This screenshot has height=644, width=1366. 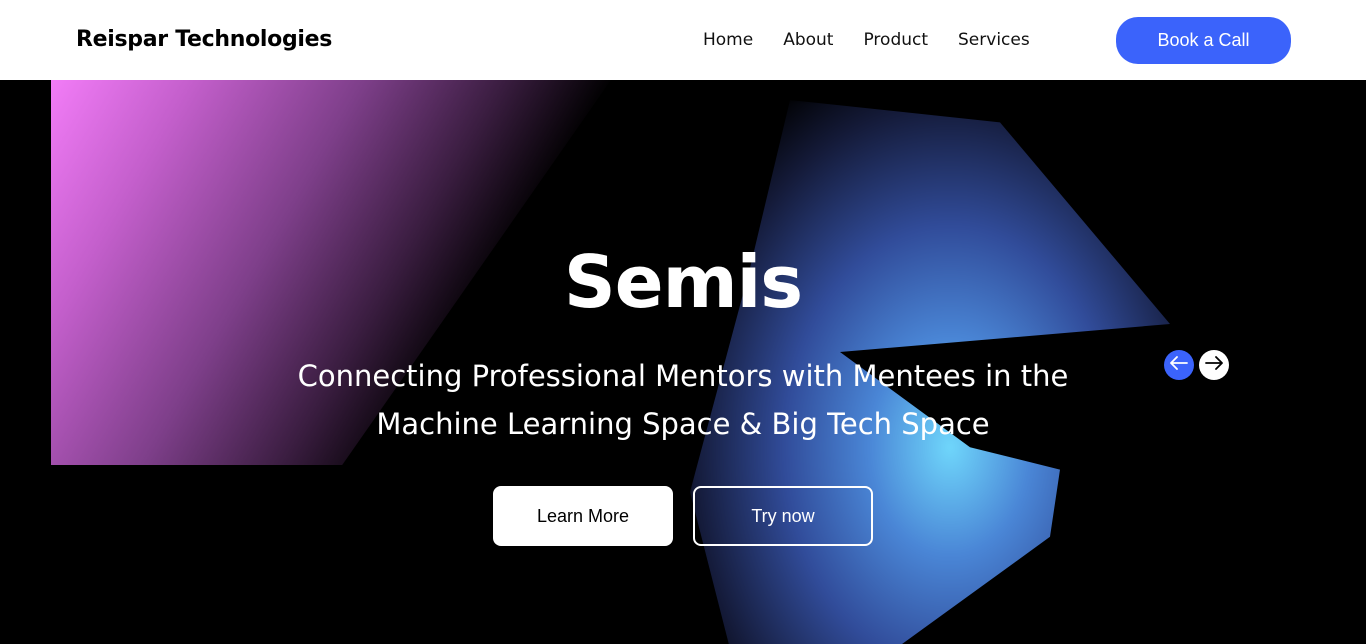 I want to click on nav-home-link: Home, so click(x=728, y=40).